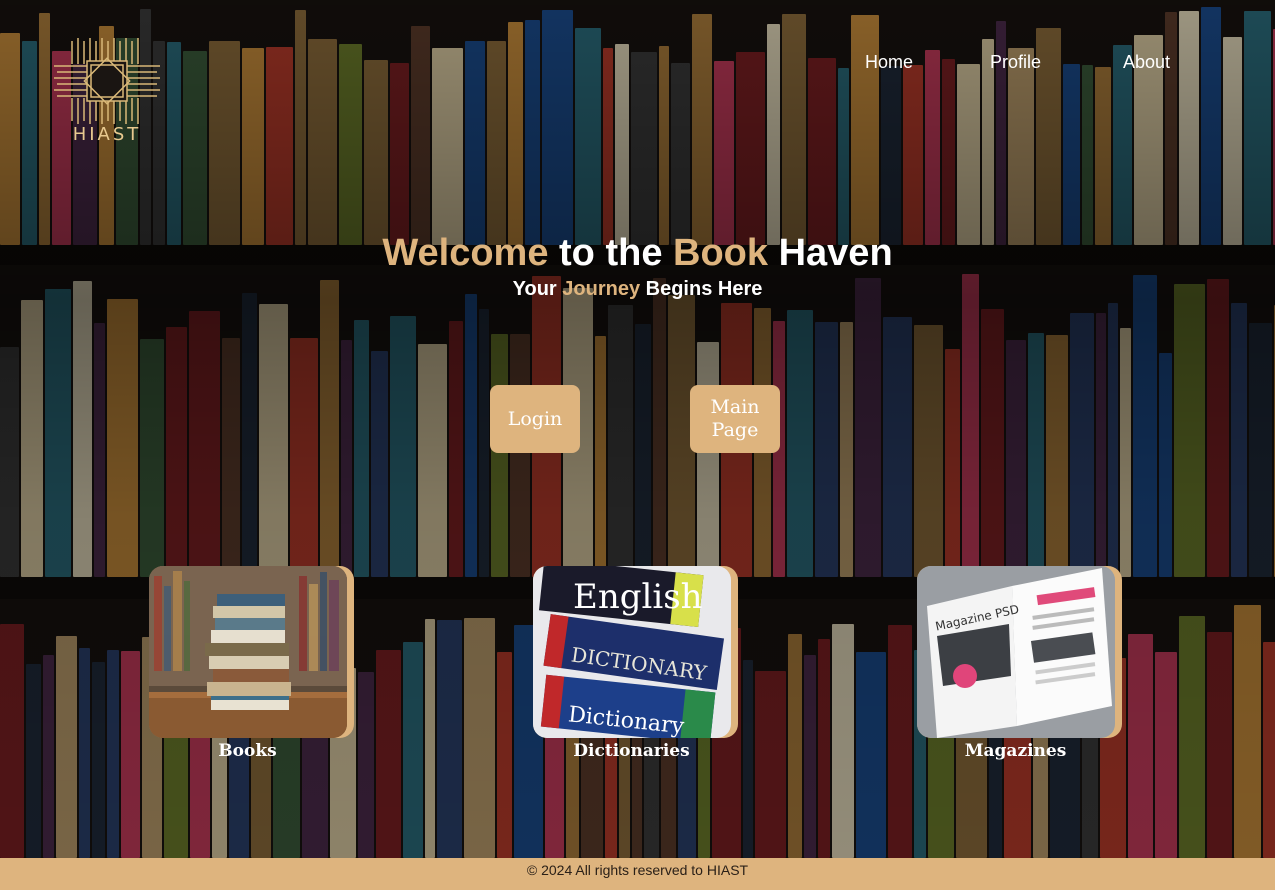 This screenshot has height=890, width=1275. What do you see at coordinates (611, 253) in the screenshot?
I see `hero-title-word-to-the: to the` at bounding box center [611, 253].